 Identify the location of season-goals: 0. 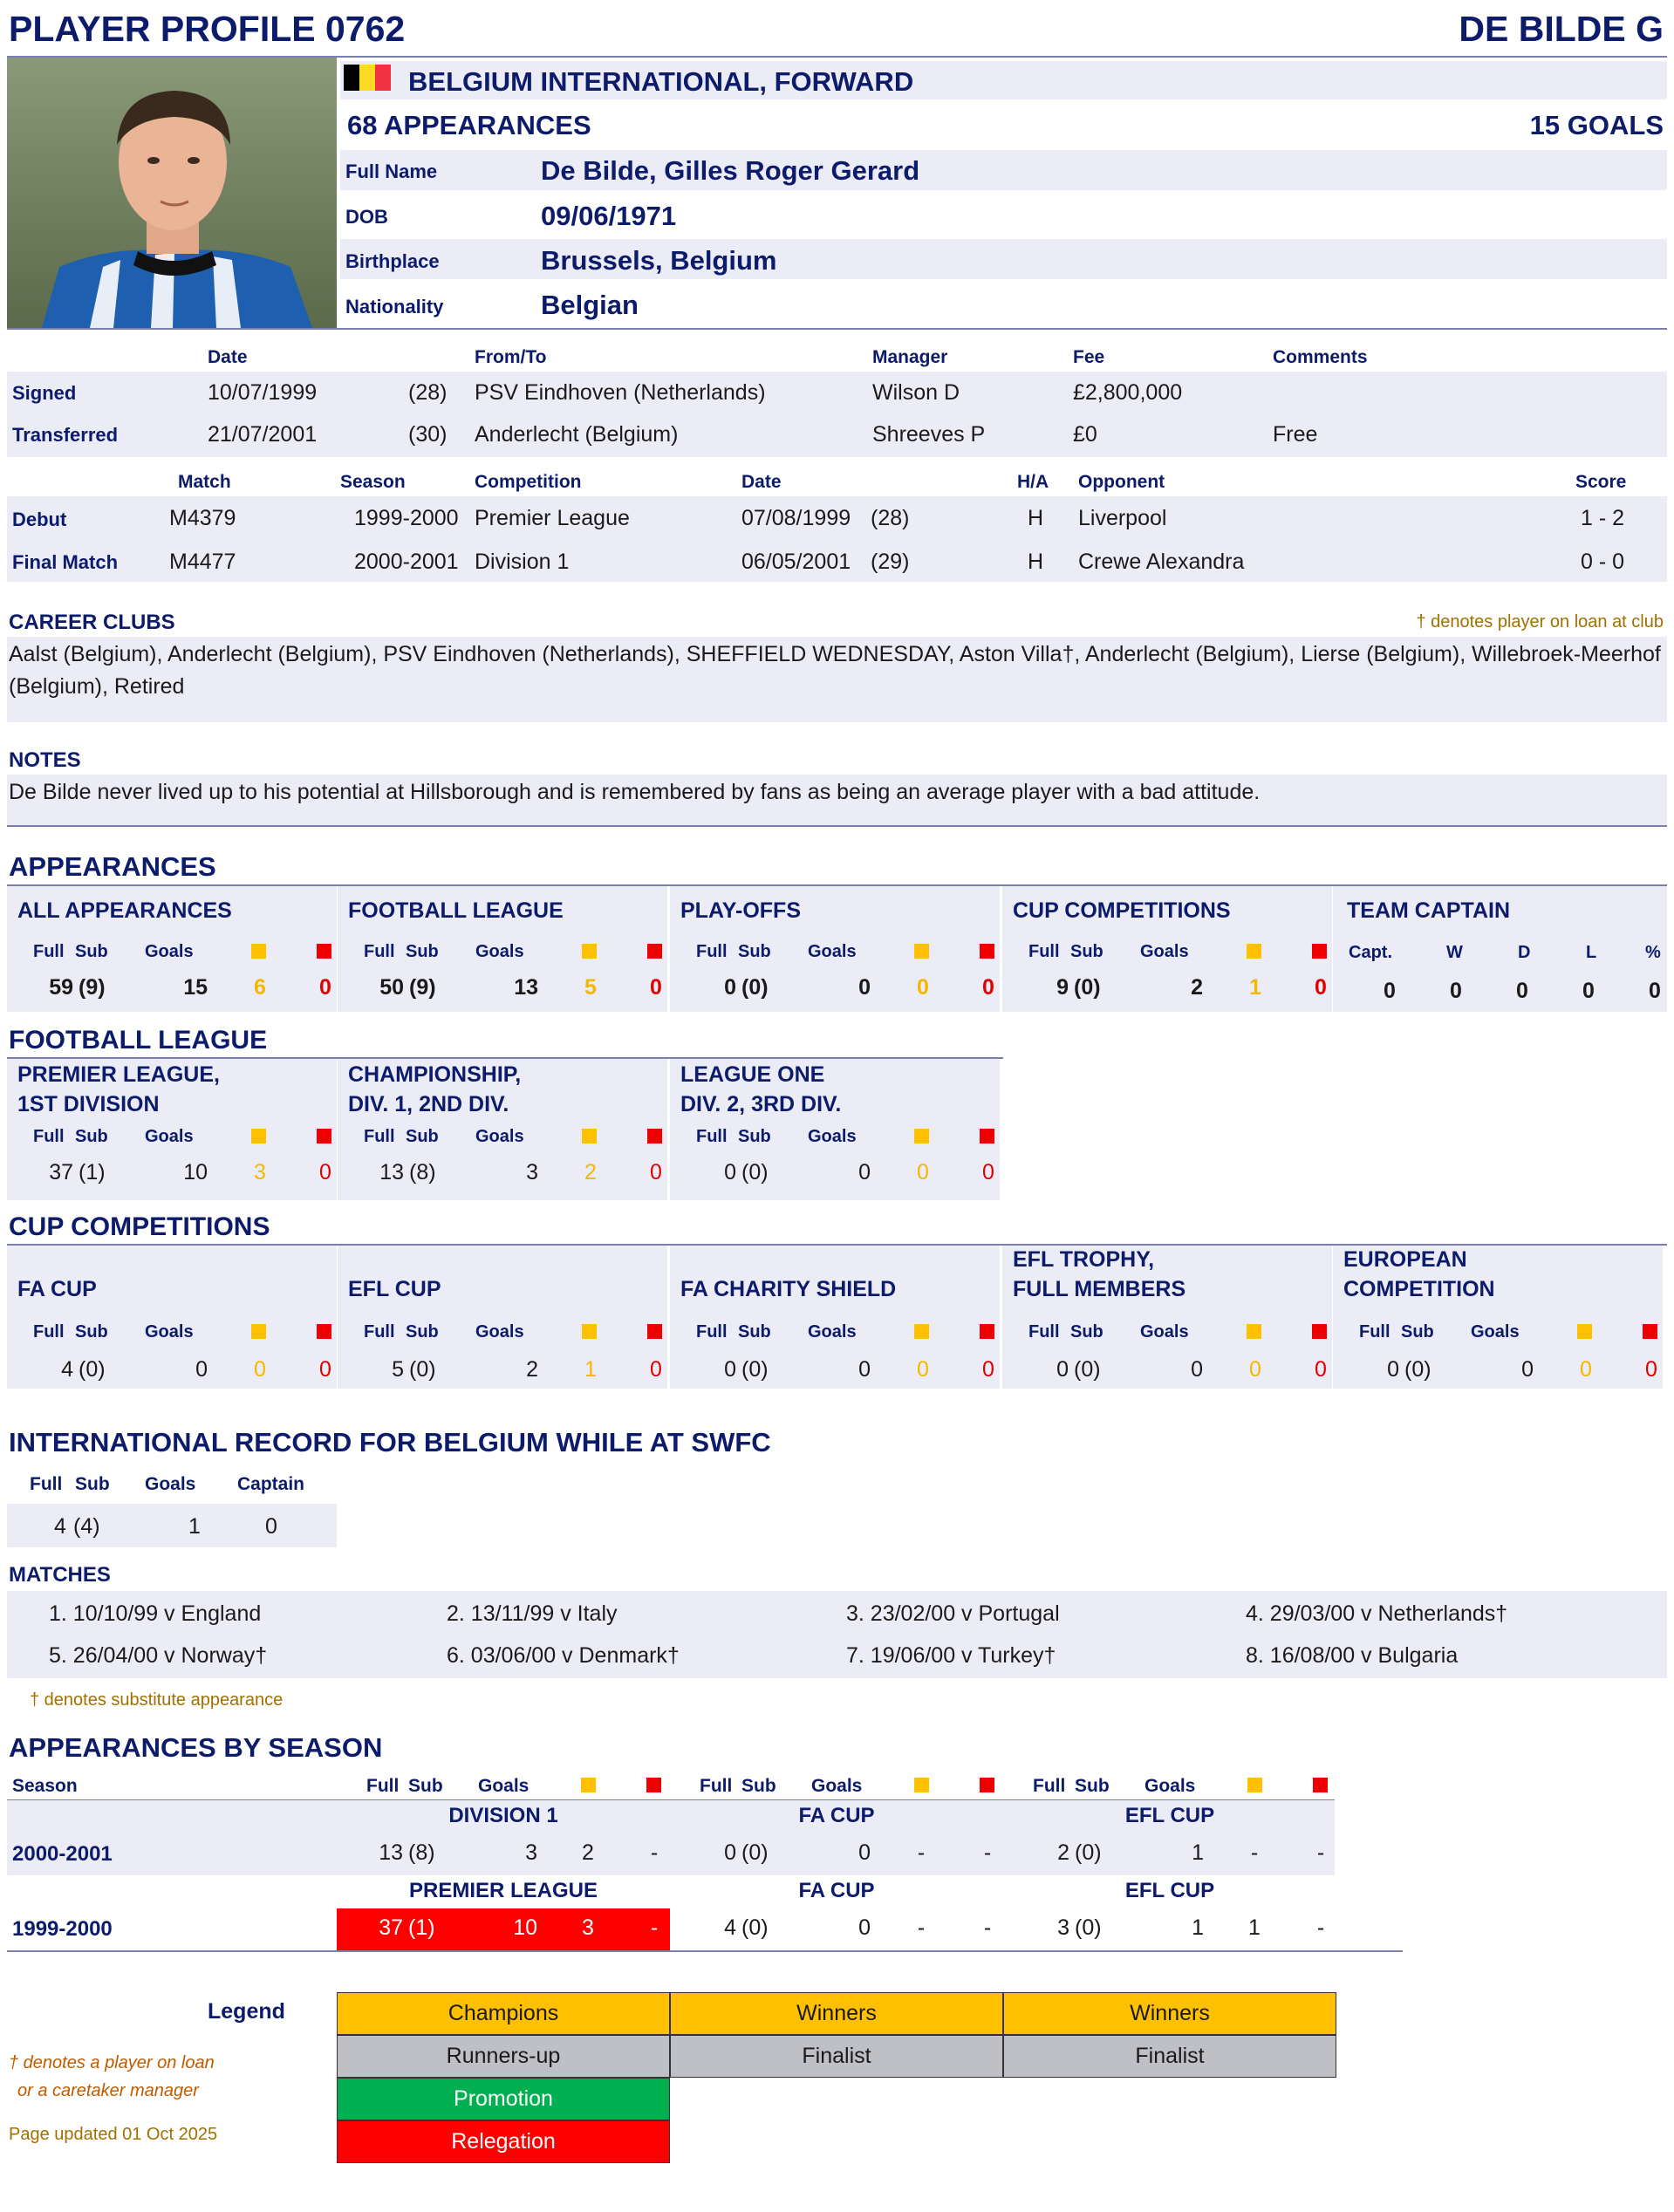
(864, 1852).